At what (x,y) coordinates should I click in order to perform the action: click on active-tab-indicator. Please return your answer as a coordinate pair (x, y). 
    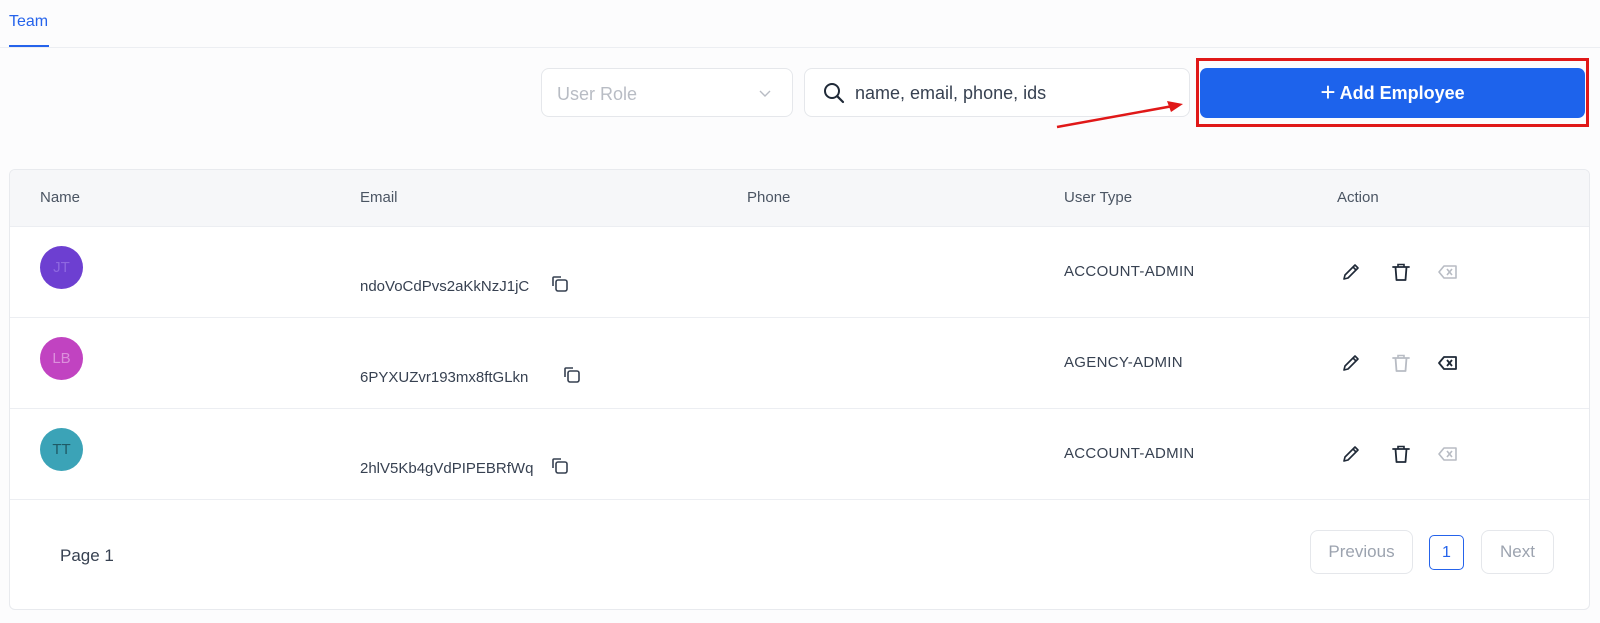
    Looking at the image, I should click on (29, 46).